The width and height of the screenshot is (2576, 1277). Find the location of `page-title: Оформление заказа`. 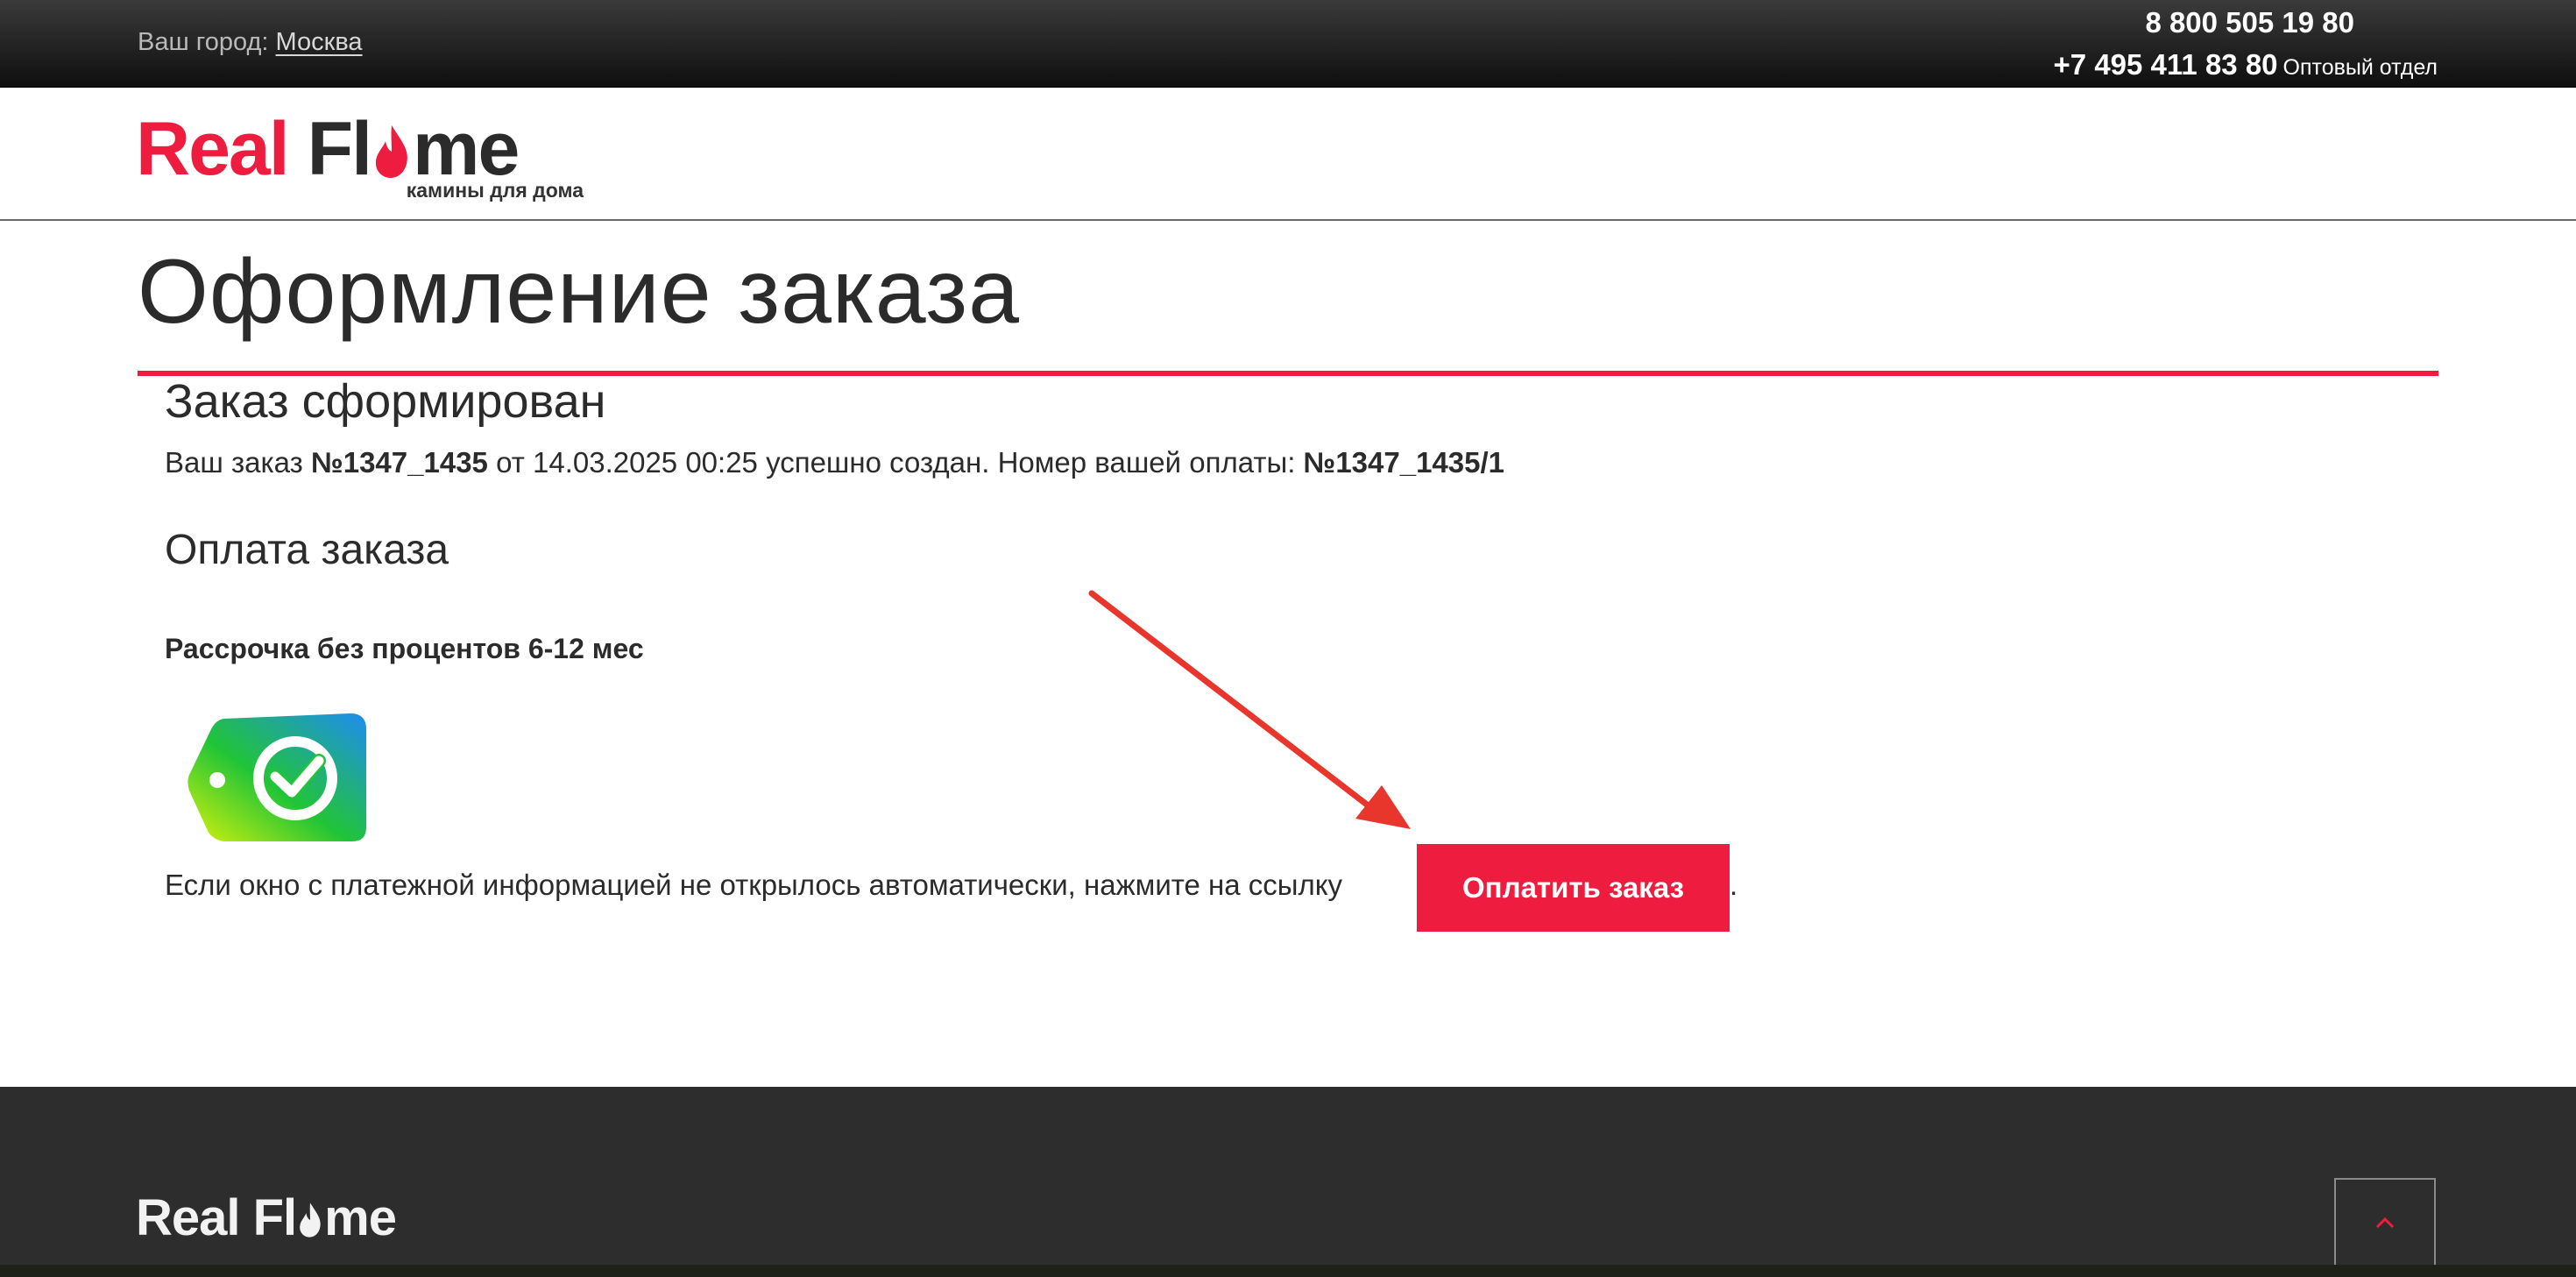

page-title: Оформление заказа is located at coordinates (579, 292).